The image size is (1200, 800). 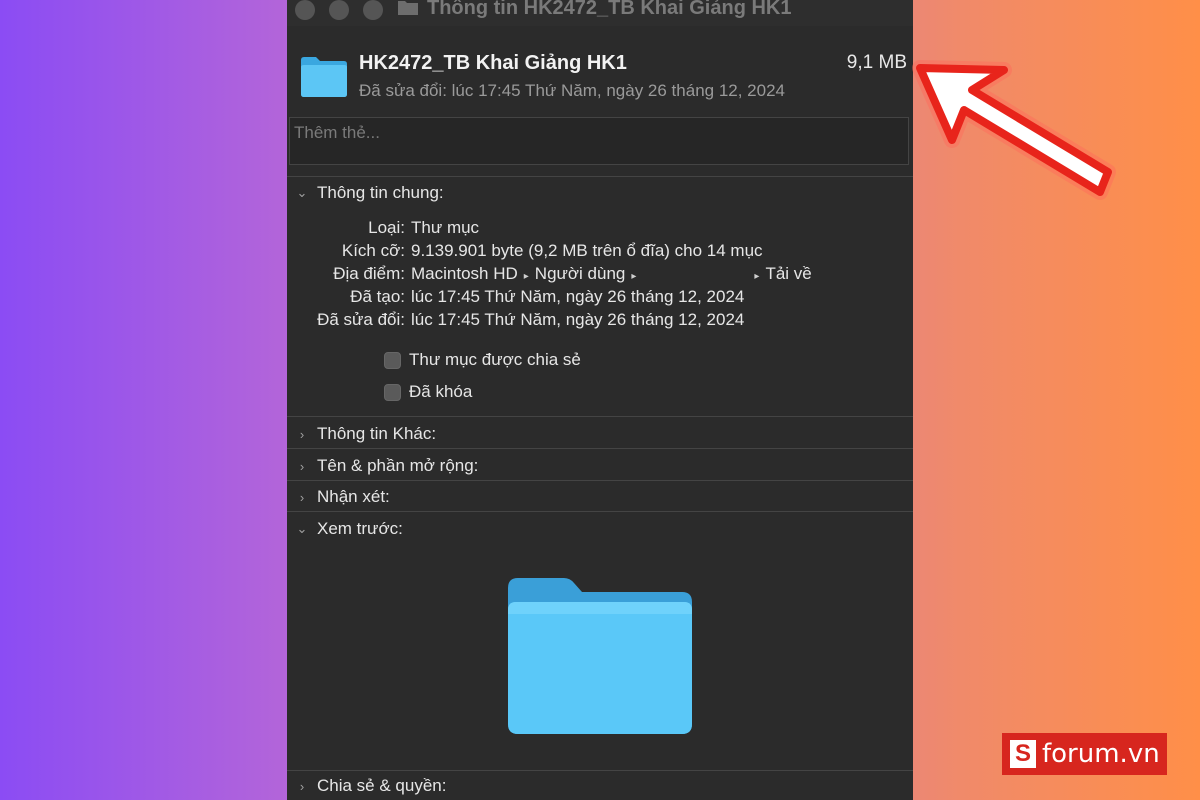 I want to click on brand-logo: S forum.vn, so click(x=1084, y=754).